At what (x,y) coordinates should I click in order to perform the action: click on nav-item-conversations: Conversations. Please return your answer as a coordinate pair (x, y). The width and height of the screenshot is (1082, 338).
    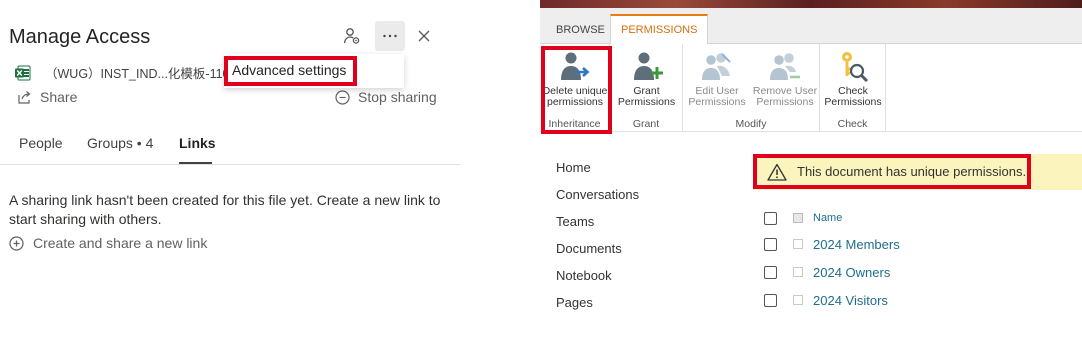
    Looking at the image, I should click on (597, 200).